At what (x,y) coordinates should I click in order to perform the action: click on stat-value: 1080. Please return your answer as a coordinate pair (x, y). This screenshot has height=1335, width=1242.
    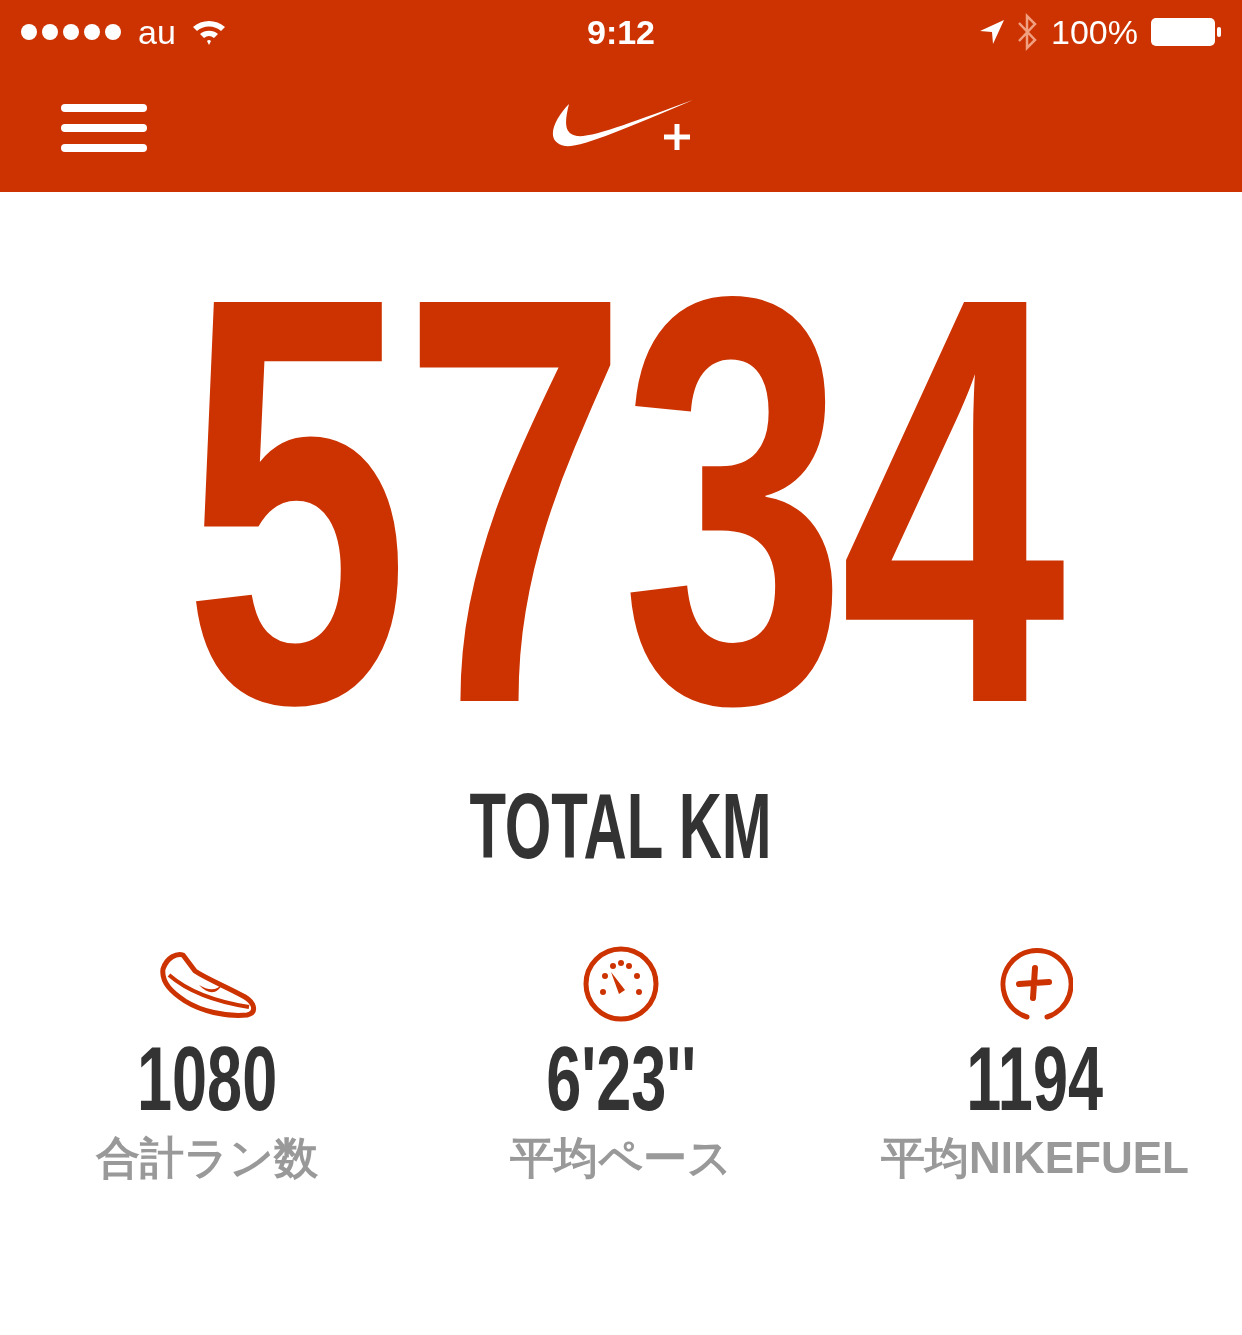
    Looking at the image, I should click on (207, 1079).